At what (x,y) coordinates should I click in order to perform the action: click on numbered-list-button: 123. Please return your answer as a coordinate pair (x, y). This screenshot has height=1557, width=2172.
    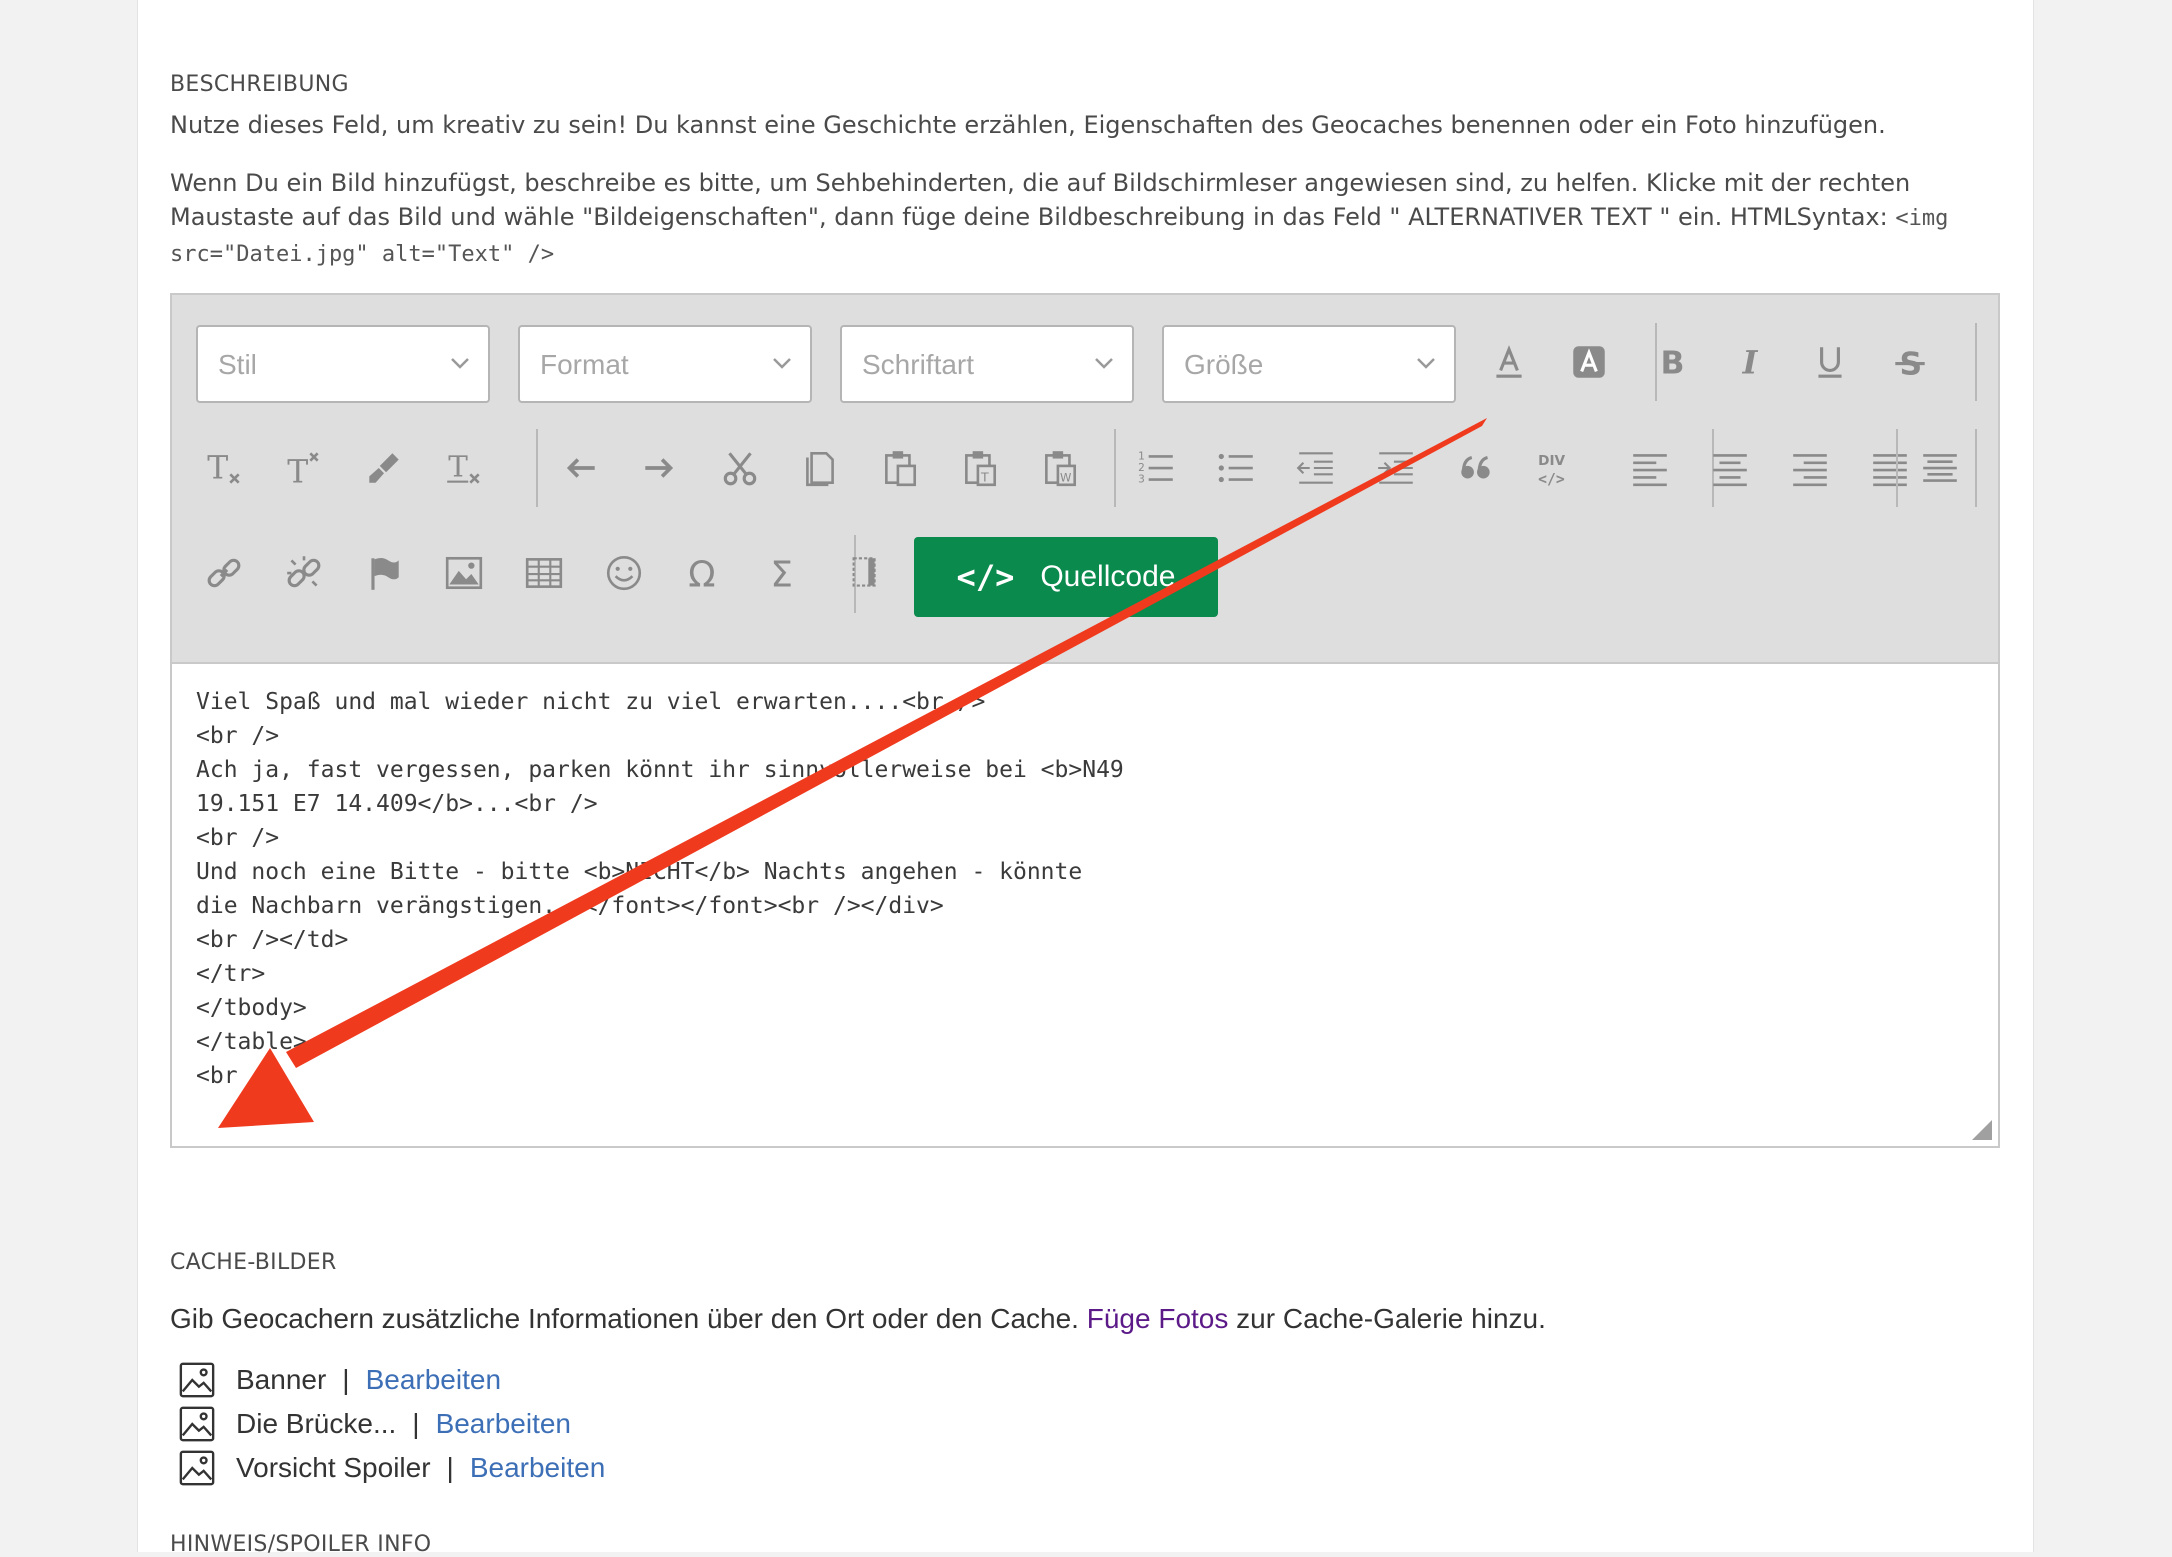
    Looking at the image, I should click on (1156, 468).